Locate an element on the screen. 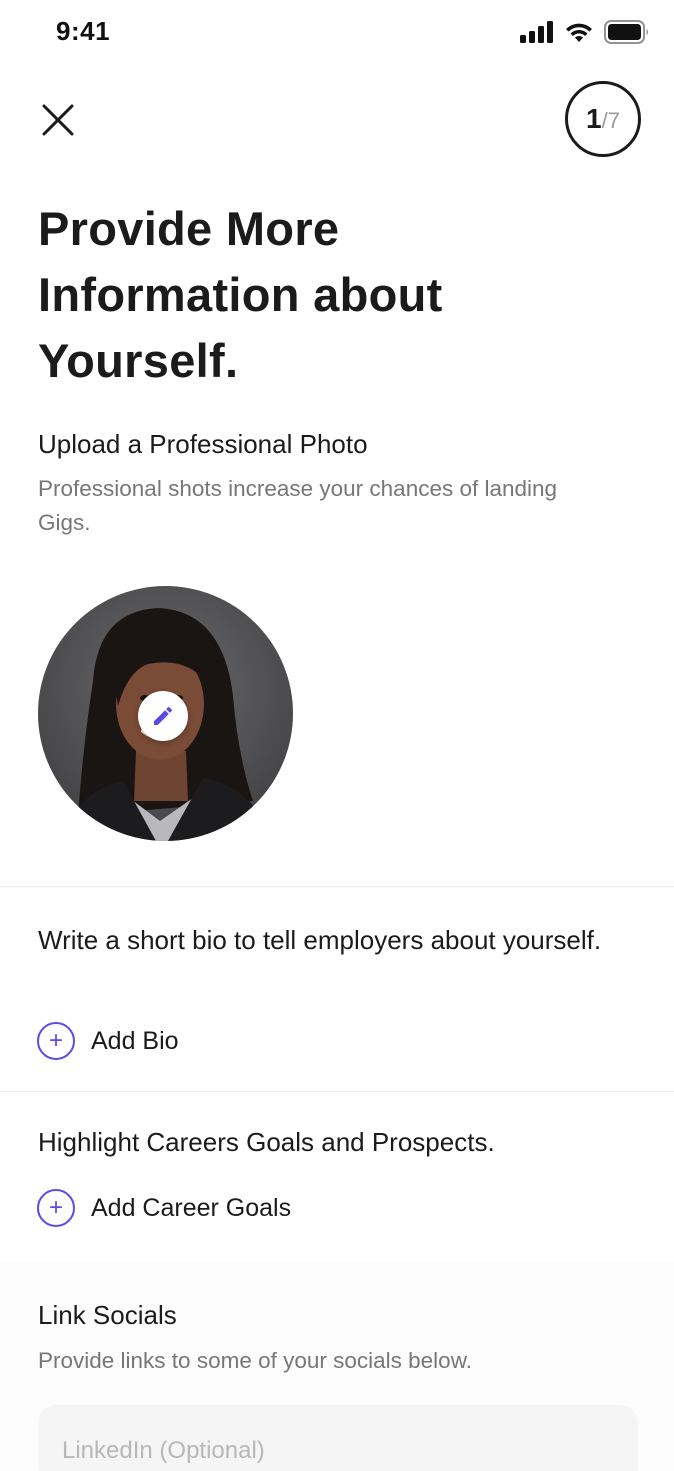 This screenshot has height=1471, width=674. close-icon is located at coordinates (58, 120).